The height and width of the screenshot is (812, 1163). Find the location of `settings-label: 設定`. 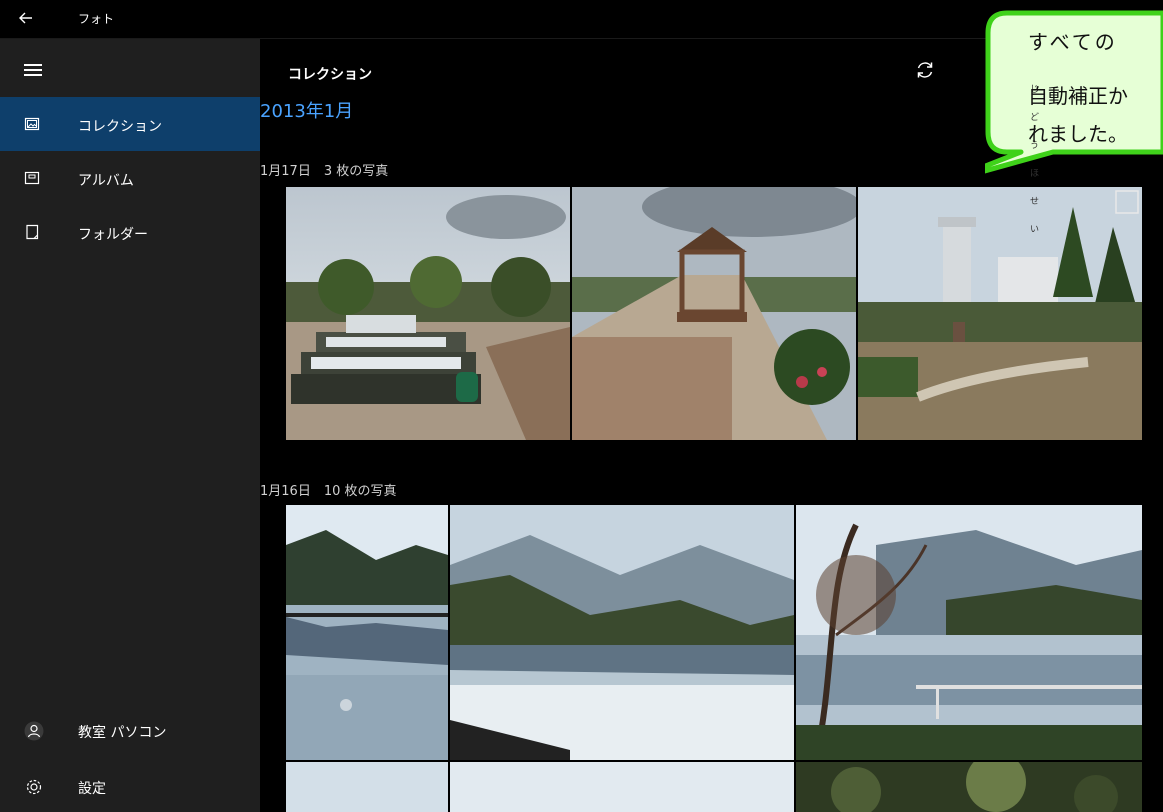

settings-label: 設定 is located at coordinates (92, 789).